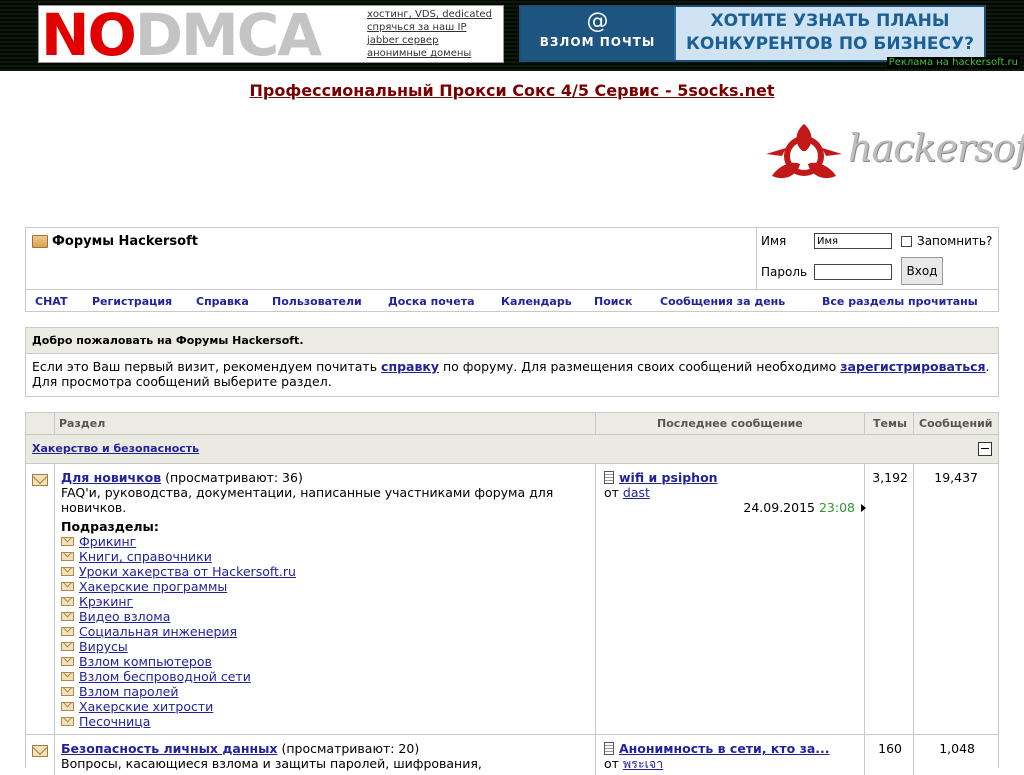 This screenshot has height=775, width=1024. What do you see at coordinates (103, 646) in the screenshot?
I see `subforum-link: Вирусы` at bounding box center [103, 646].